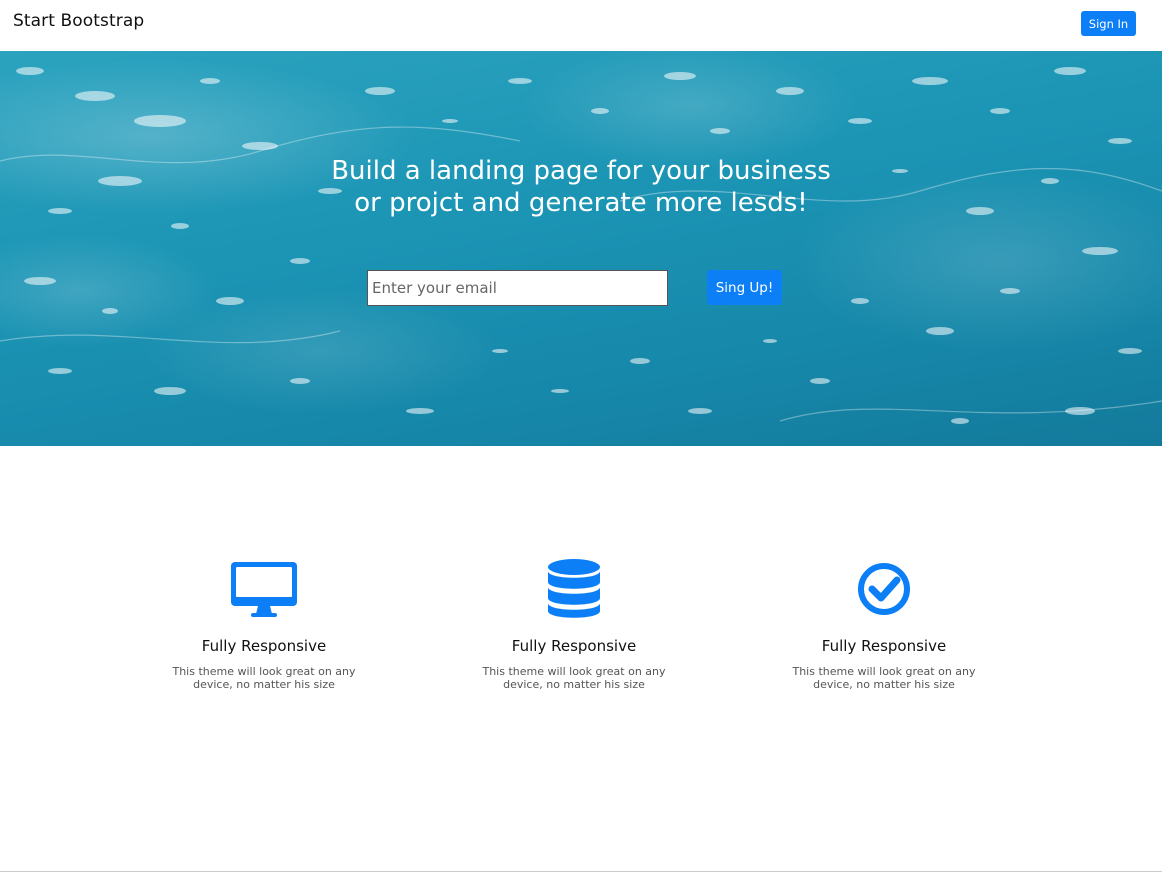  I want to click on hero-heading-line-2: or projct and generate more lesds!, so click(581, 203).